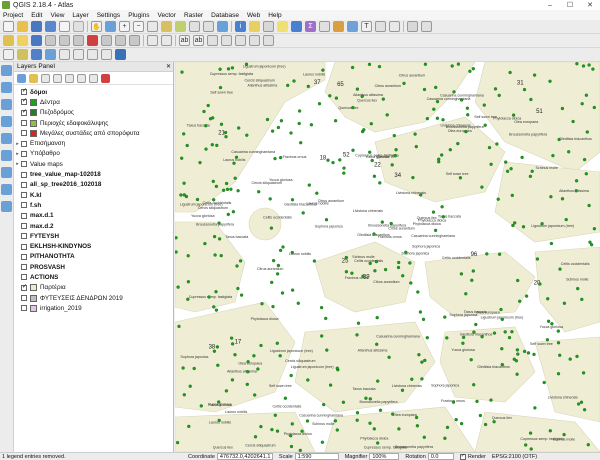 This screenshot has width=600, height=460. I want to click on map-tips-icon, so click(352, 26).